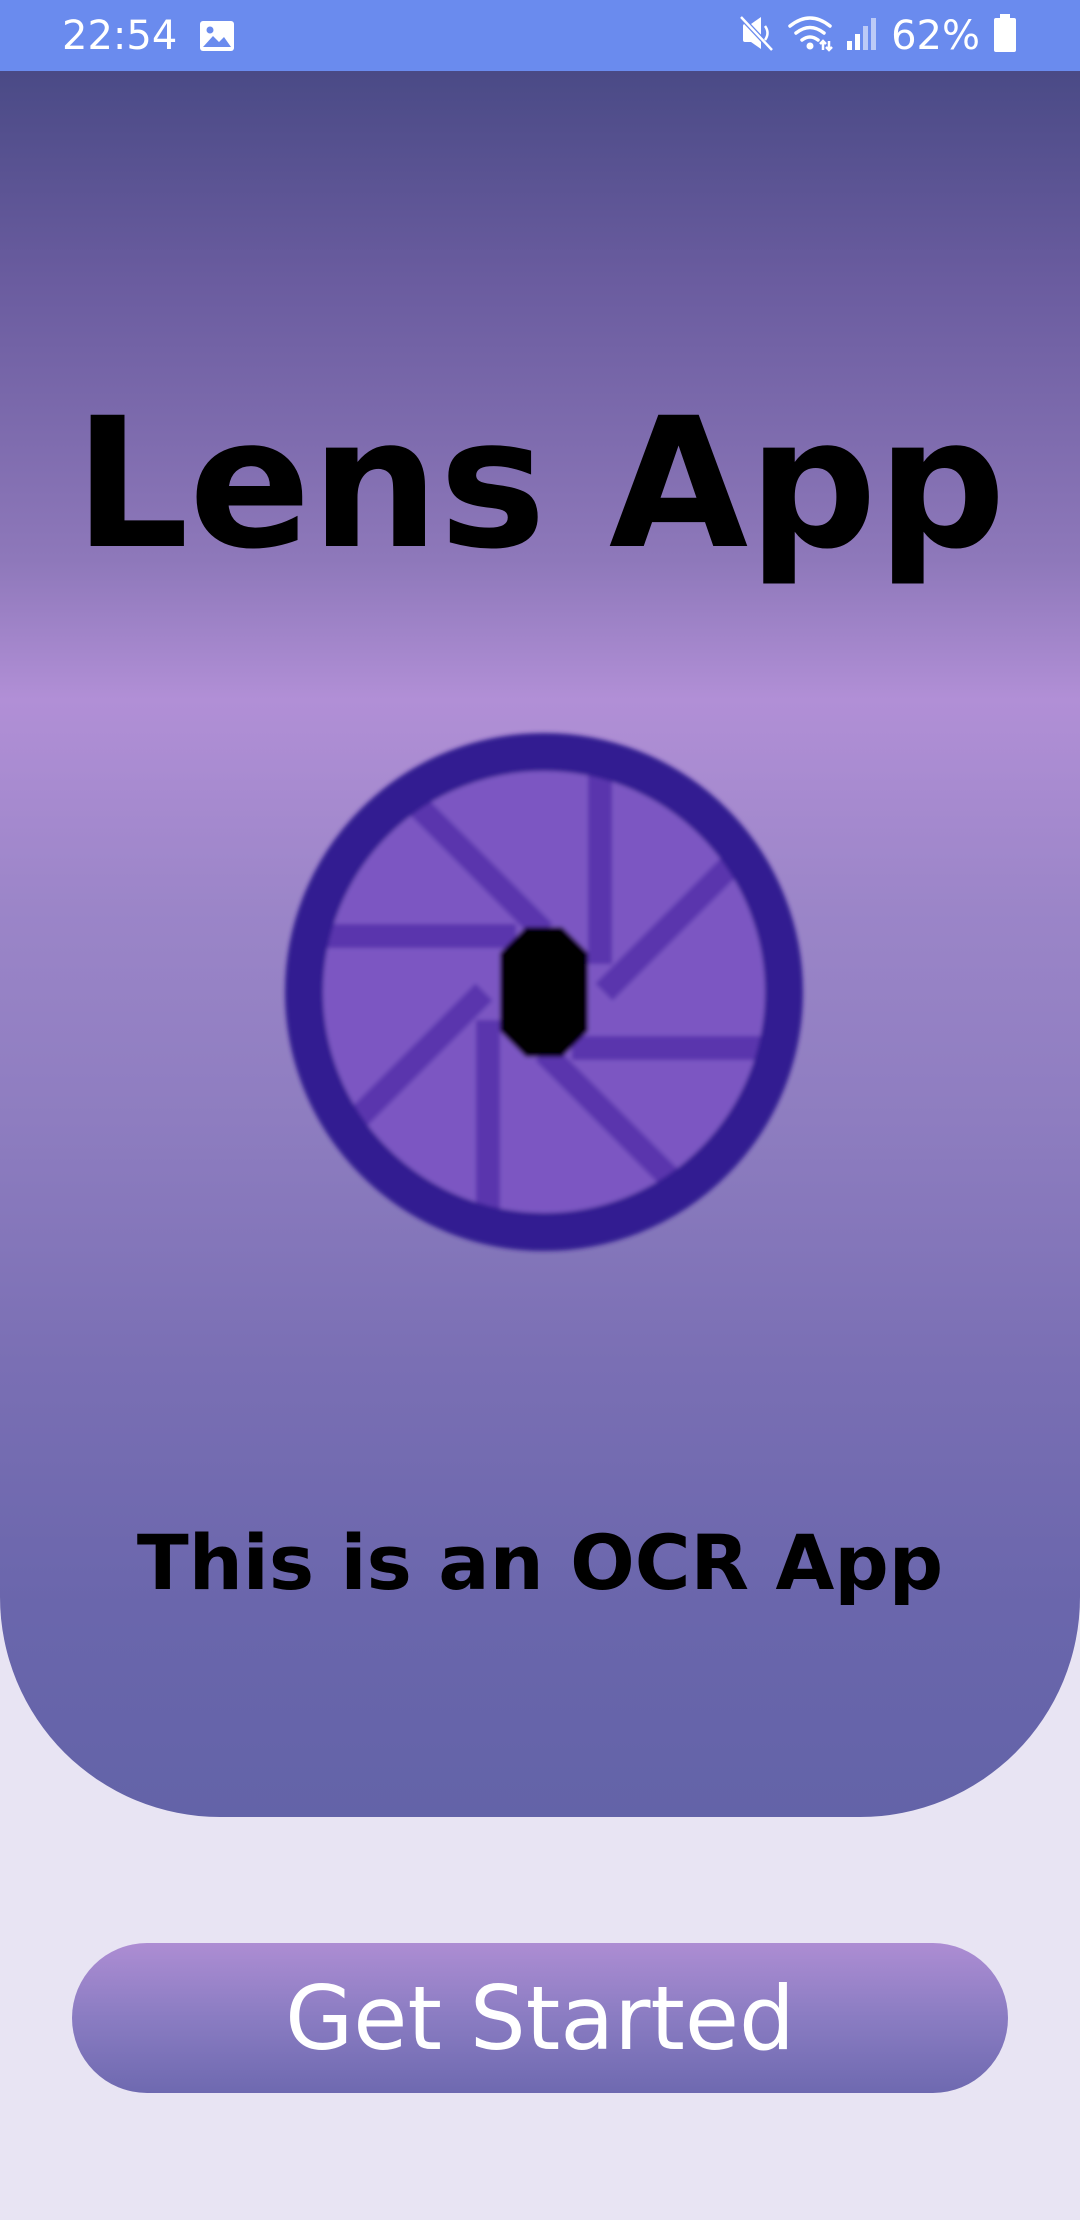 The image size is (1080, 2220). I want to click on status-time: 22:54, so click(120, 35).